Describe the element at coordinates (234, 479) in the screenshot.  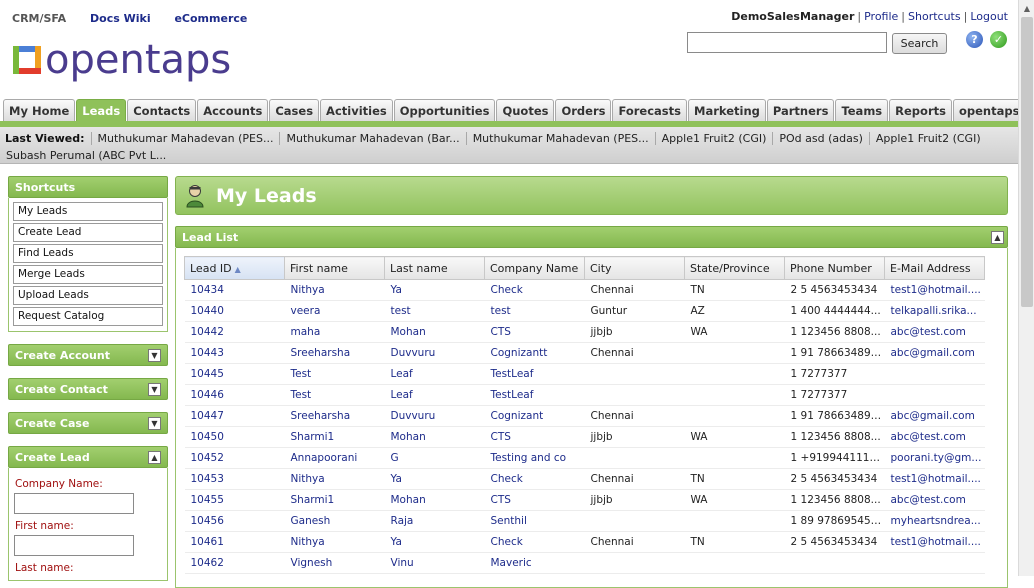
I see `cell-lead-id: 10453` at that location.